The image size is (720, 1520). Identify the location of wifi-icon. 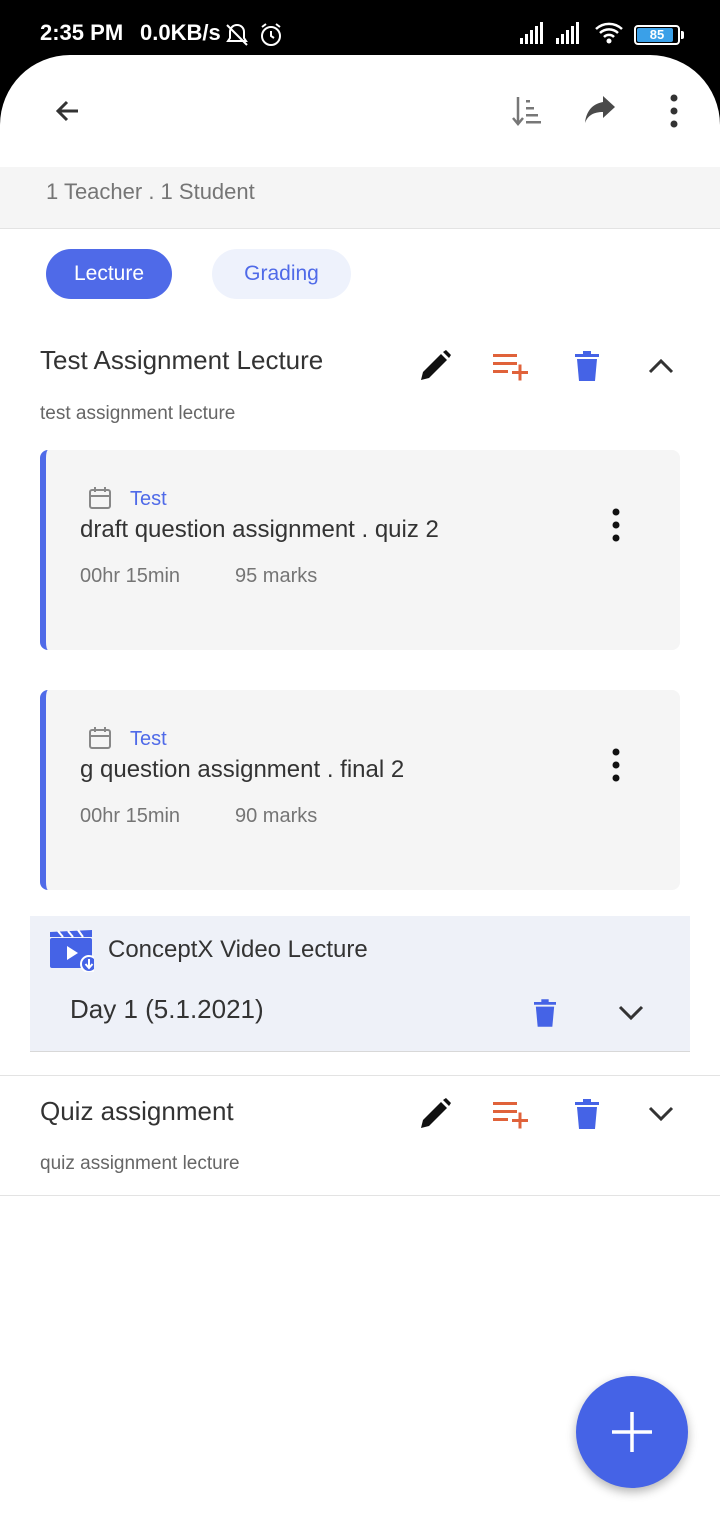
(609, 35).